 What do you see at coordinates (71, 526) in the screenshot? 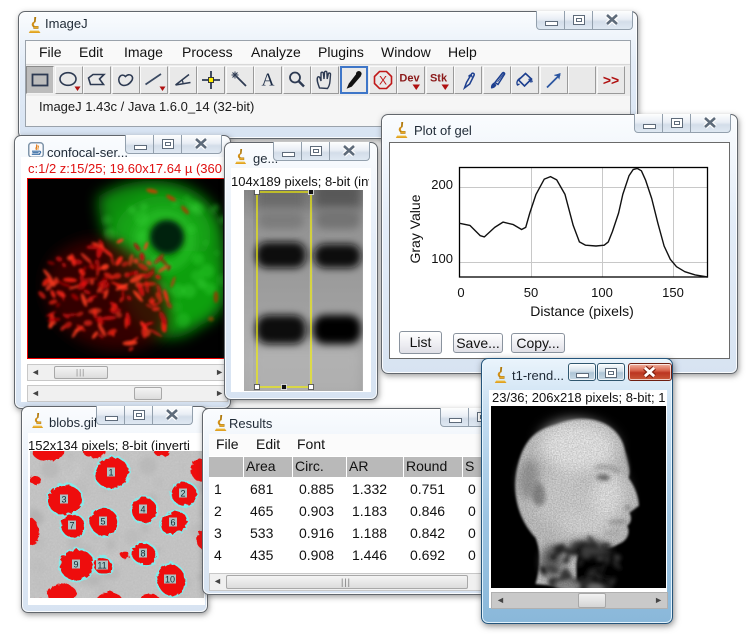
I see `svg-text: 7` at bounding box center [71, 526].